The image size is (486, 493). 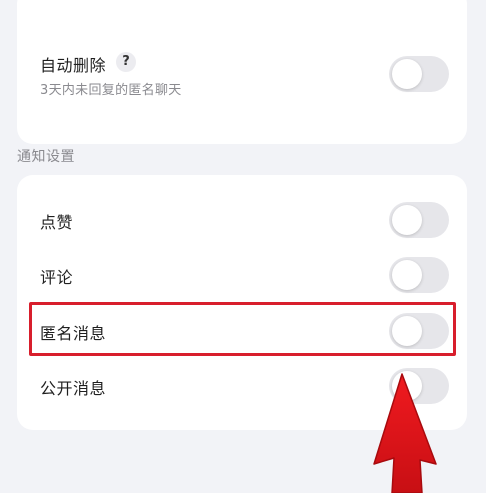 I want to click on likes-label: 点赞, so click(x=57, y=222).